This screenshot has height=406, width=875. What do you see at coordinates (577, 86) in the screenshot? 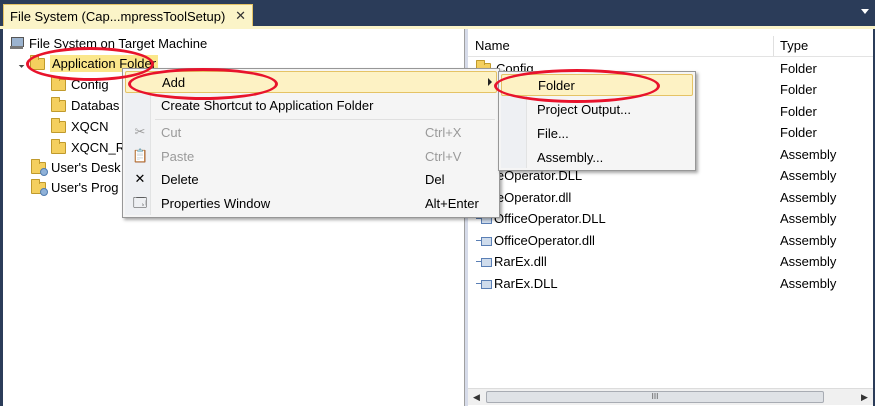
I see `annotation-oval-folder` at bounding box center [577, 86].